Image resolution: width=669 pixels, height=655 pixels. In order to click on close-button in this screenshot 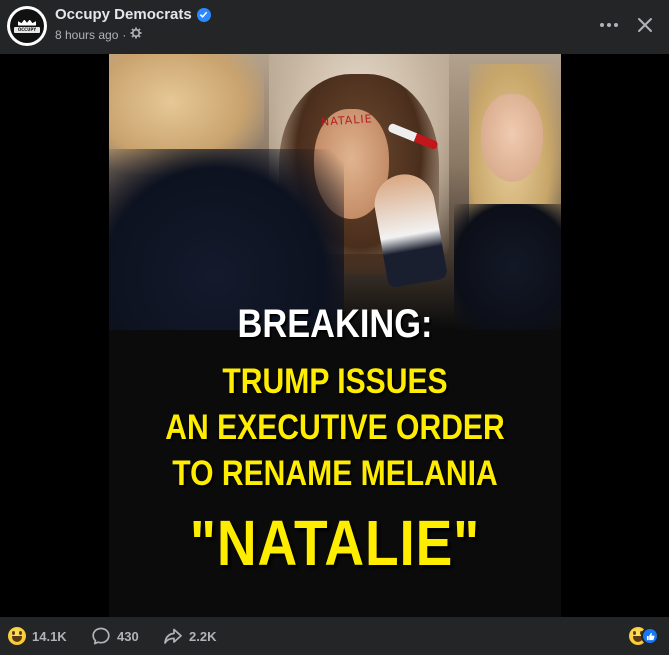, I will do `click(645, 25)`.